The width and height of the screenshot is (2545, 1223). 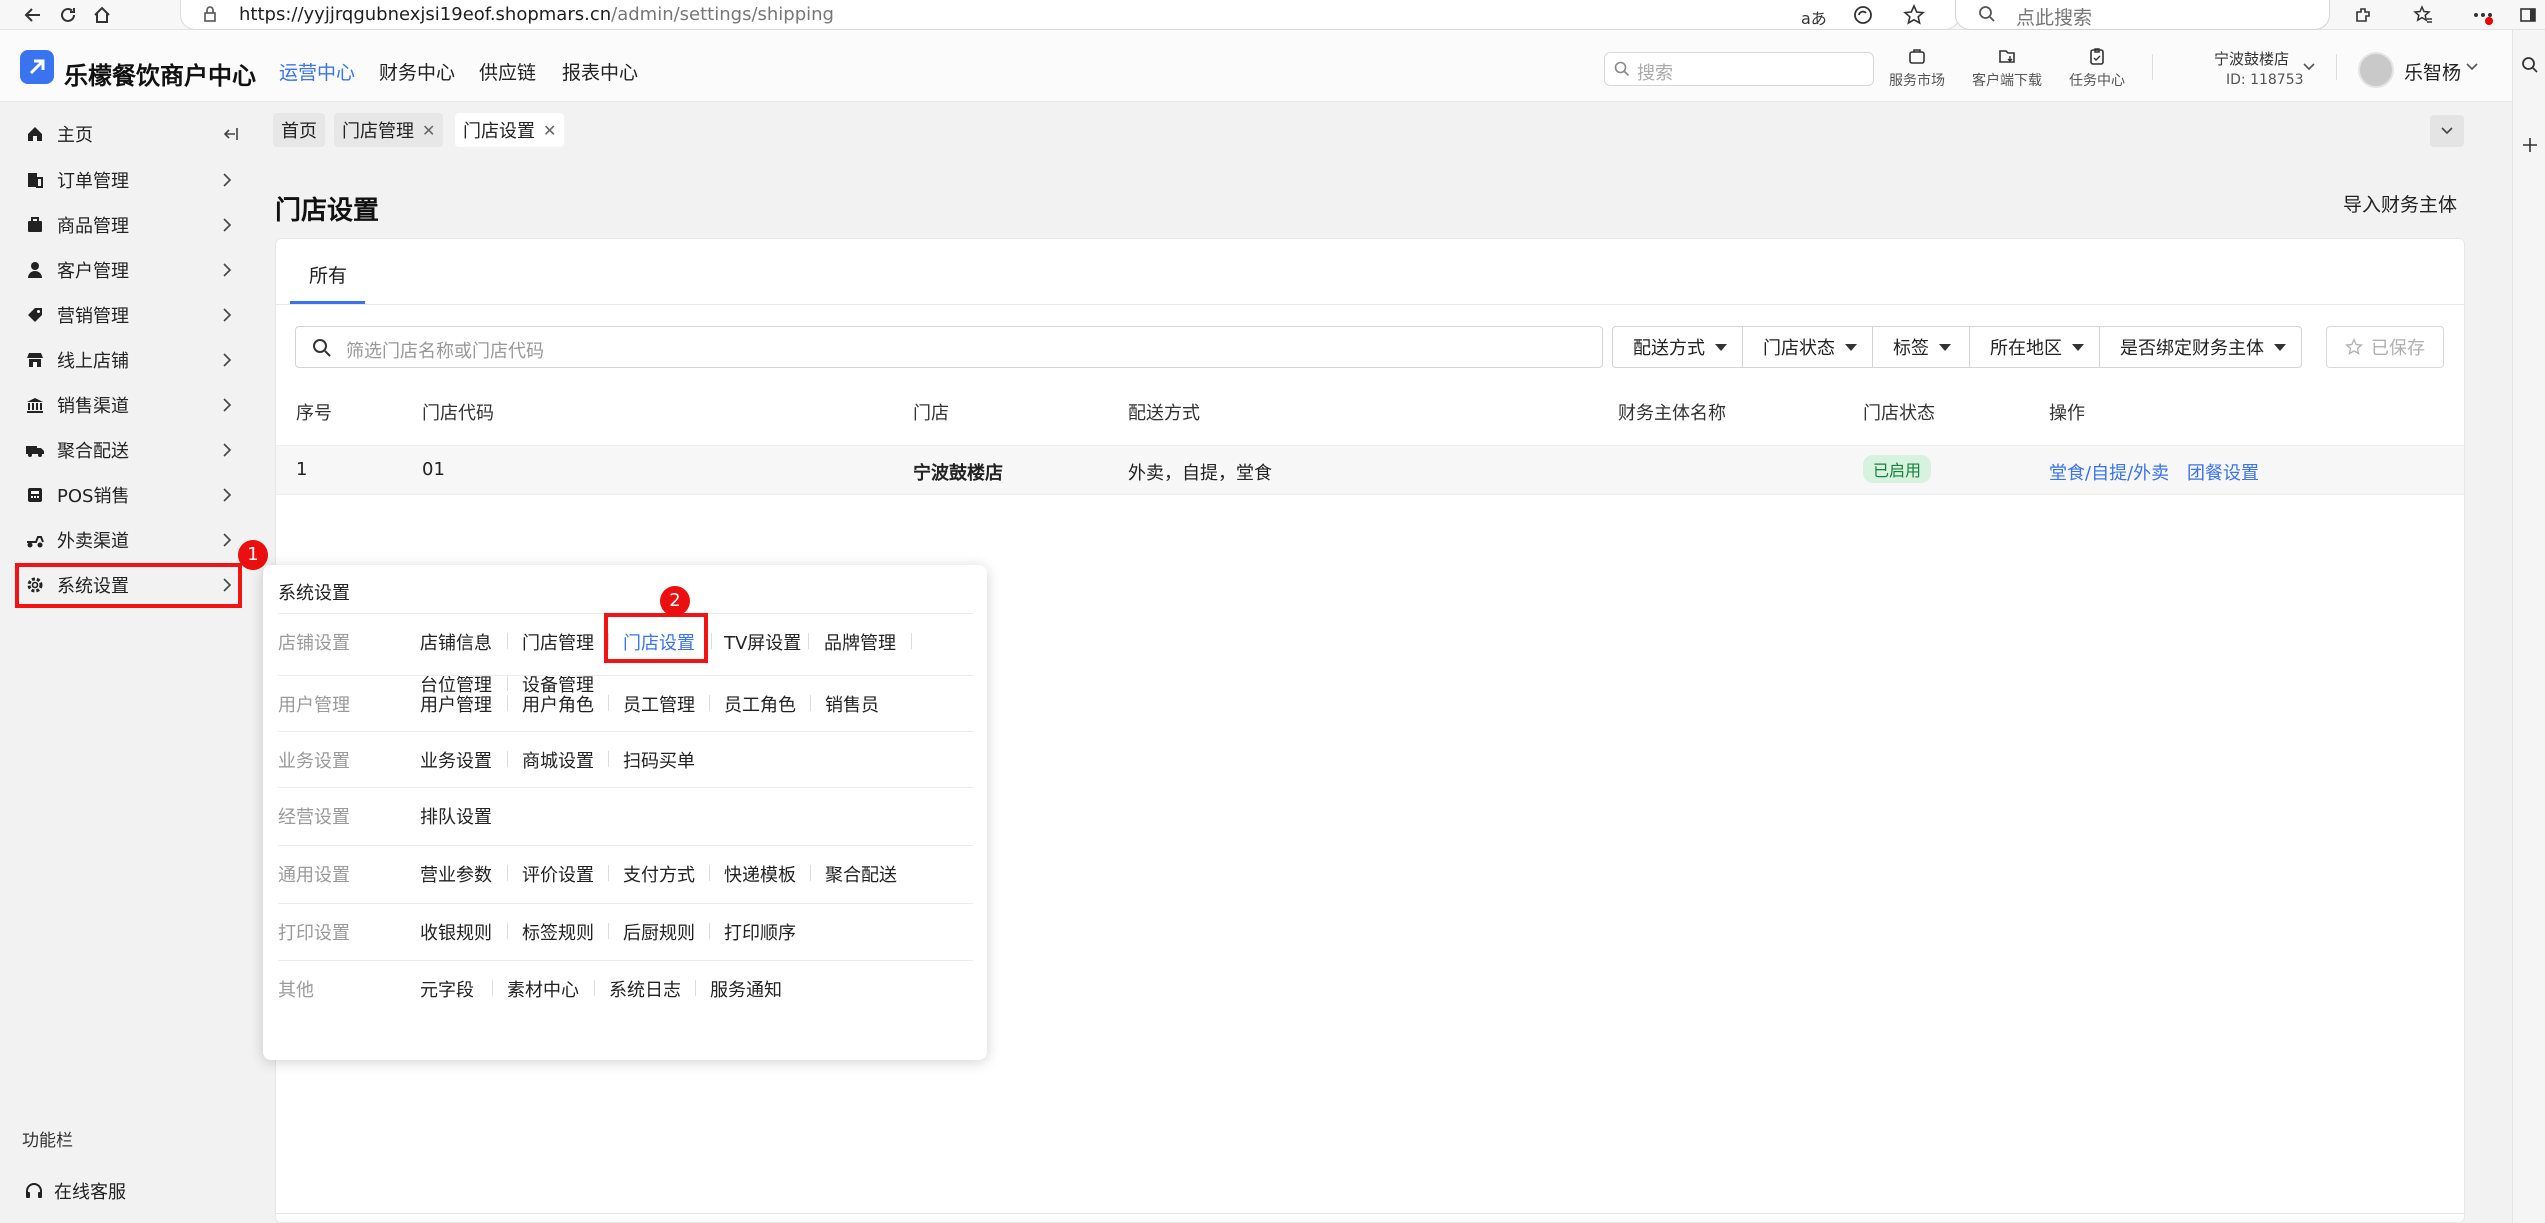 What do you see at coordinates (760, 874) in the screenshot?
I see `flyout-item-express-templates: 快递模板` at bounding box center [760, 874].